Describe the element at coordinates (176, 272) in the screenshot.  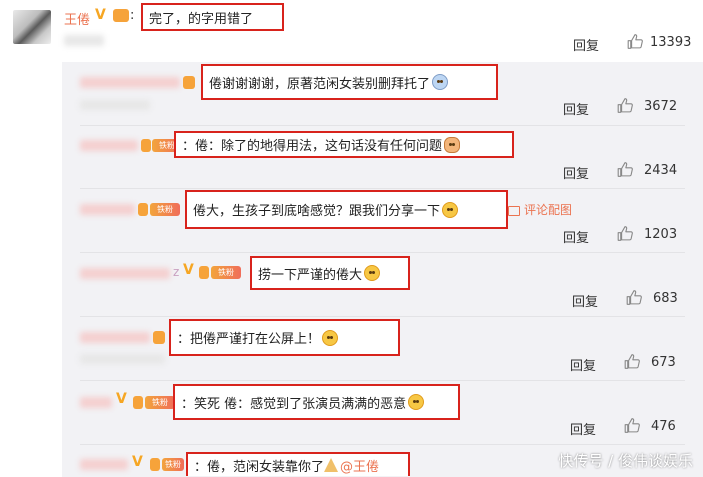
I see `username-fragment: z` at that location.